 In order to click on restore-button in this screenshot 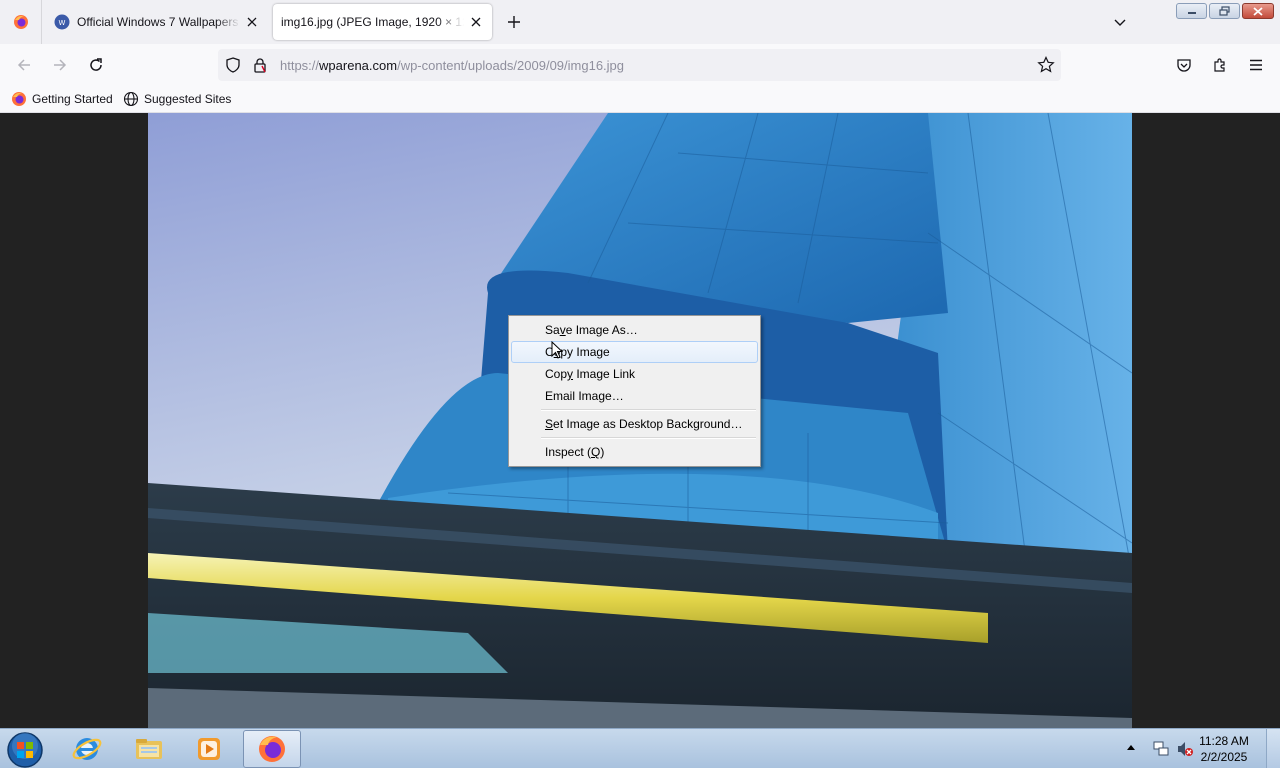, I will do `click(1224, 11)`.